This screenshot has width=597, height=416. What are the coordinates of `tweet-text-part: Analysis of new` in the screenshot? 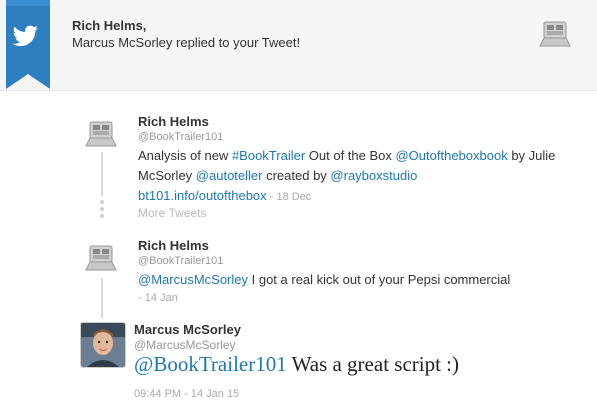 It's located at (185, 155).